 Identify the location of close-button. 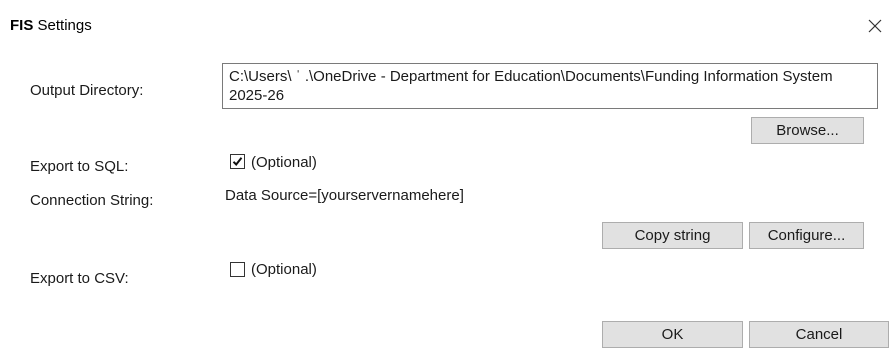
(875, 26).